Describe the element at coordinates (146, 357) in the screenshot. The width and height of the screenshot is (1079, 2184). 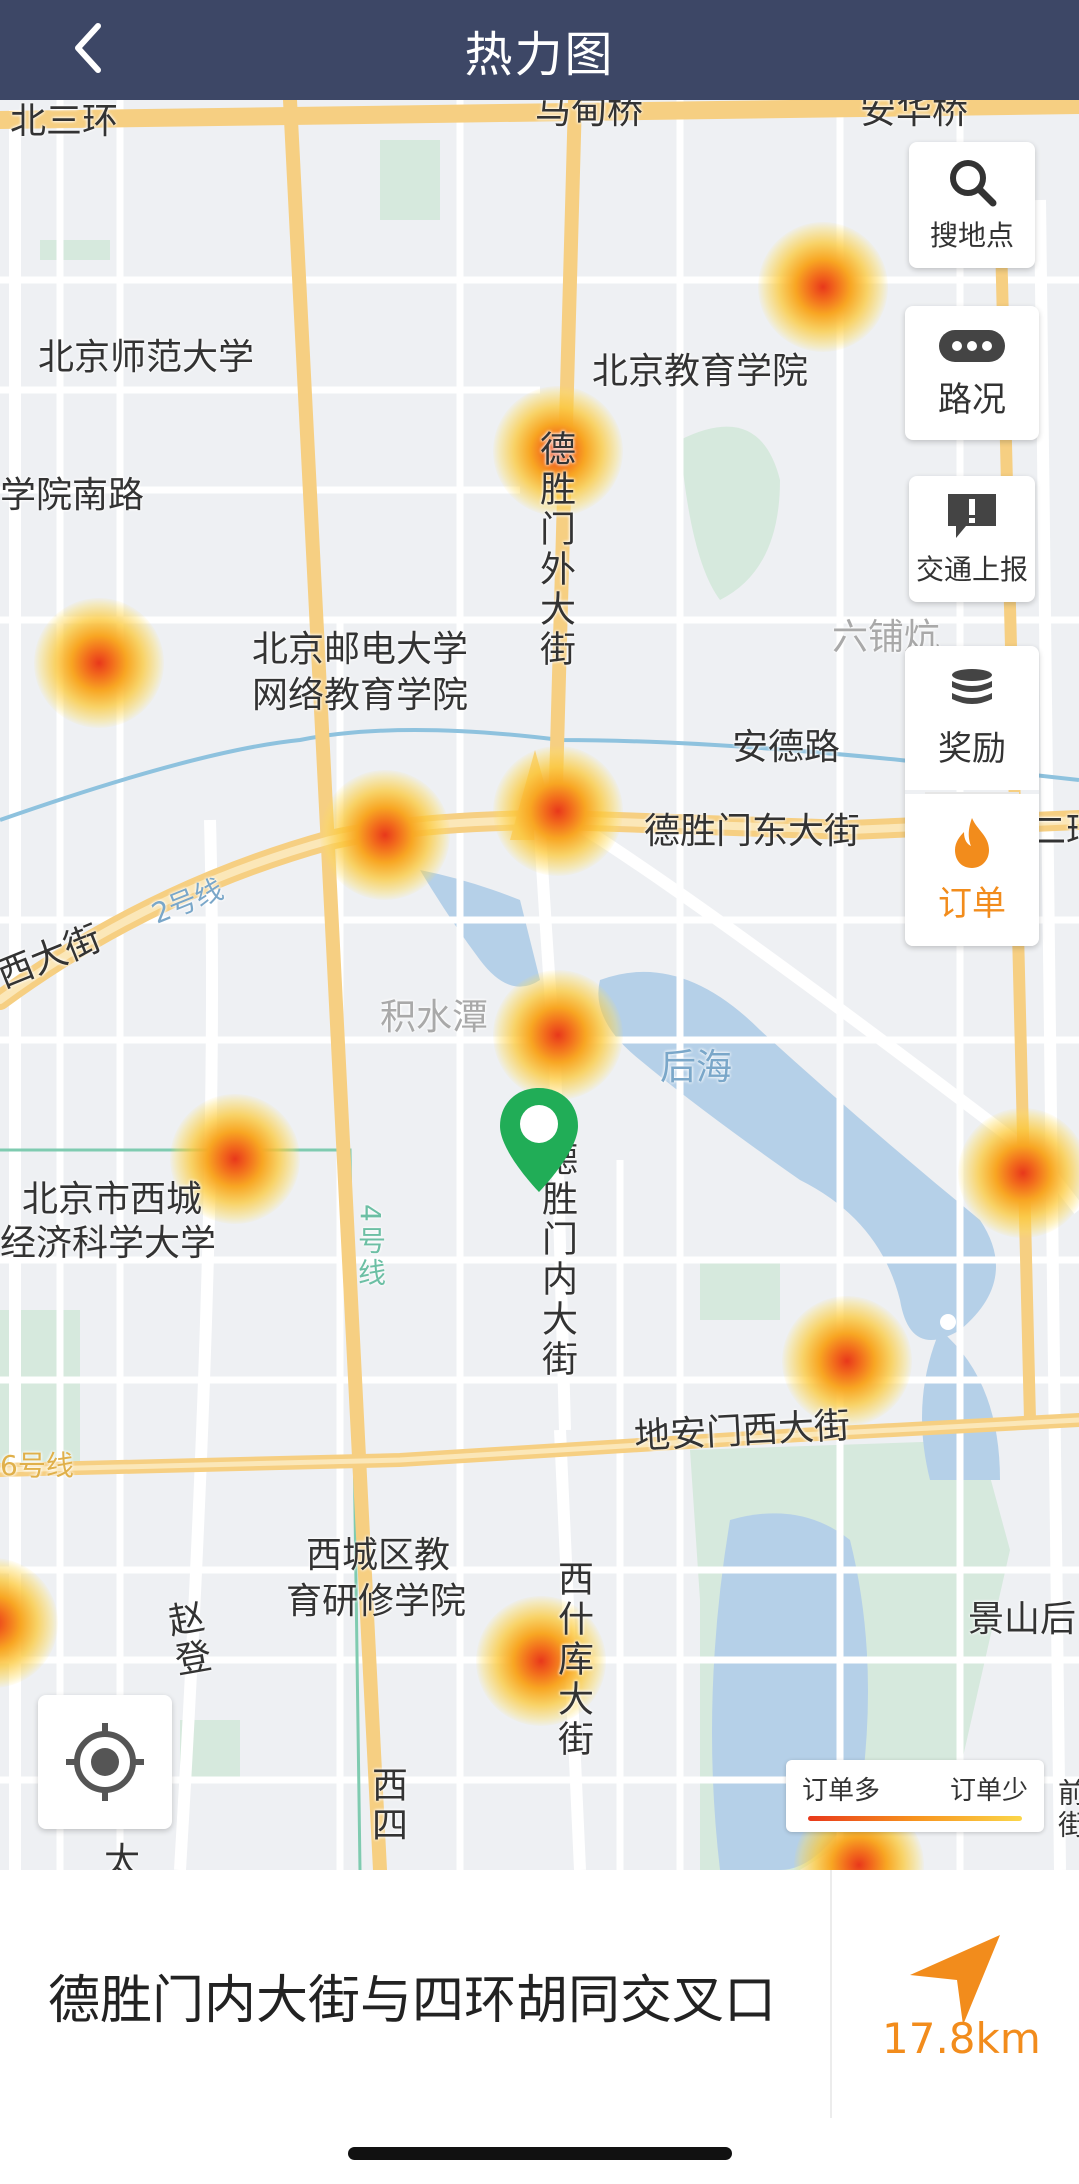
I see `poi-label: 北京师范大学` at that location.